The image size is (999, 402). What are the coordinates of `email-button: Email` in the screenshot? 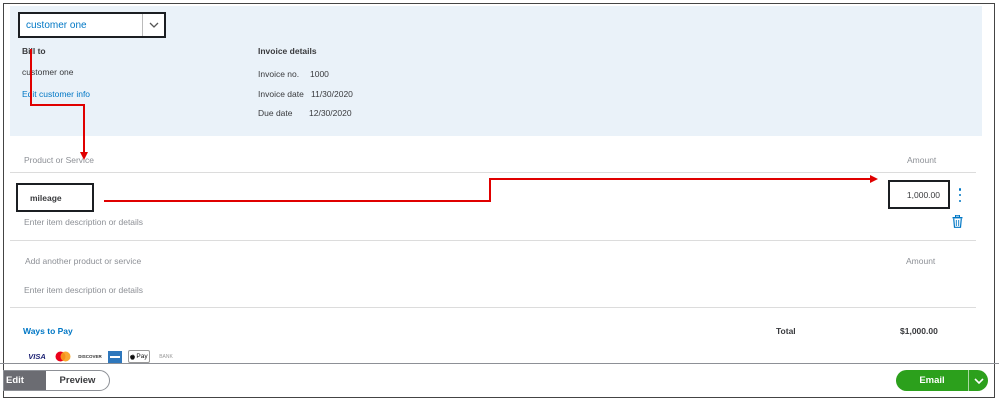 It's located at (942, 380).